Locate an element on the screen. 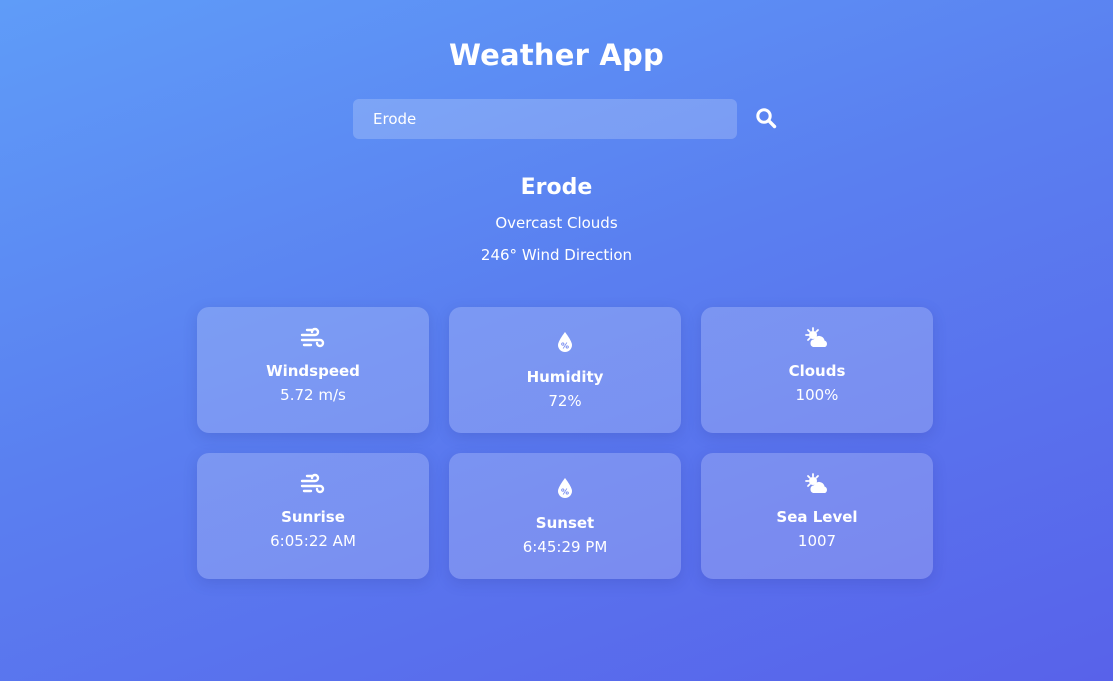 This screenshot has width=1113, height=681. card-label: Sunset is located at coordinates (565, 523).